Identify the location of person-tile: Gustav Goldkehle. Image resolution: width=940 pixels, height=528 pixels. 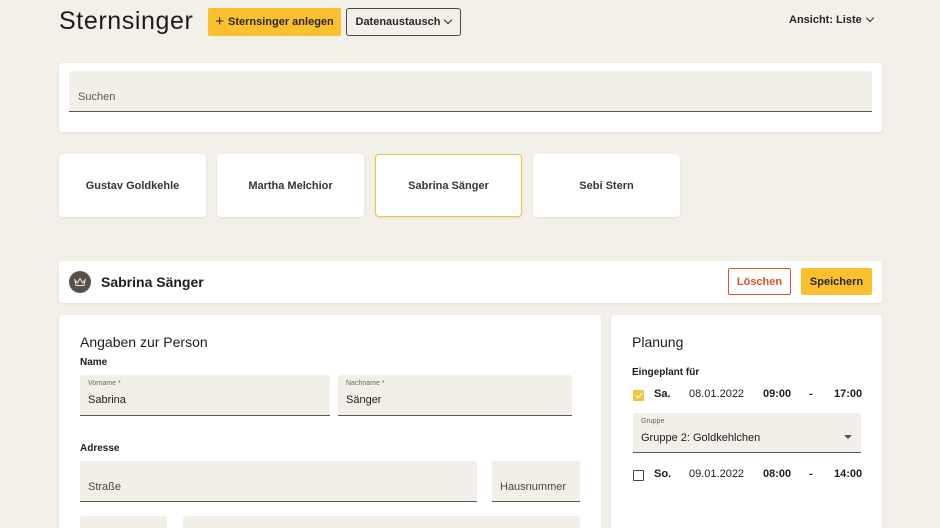
(132, 185).